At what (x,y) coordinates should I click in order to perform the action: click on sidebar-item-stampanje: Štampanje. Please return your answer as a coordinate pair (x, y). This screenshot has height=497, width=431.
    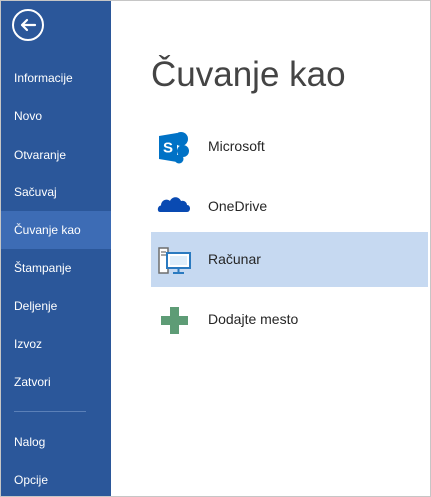
    Looking at the image, I should click on (56, 268).